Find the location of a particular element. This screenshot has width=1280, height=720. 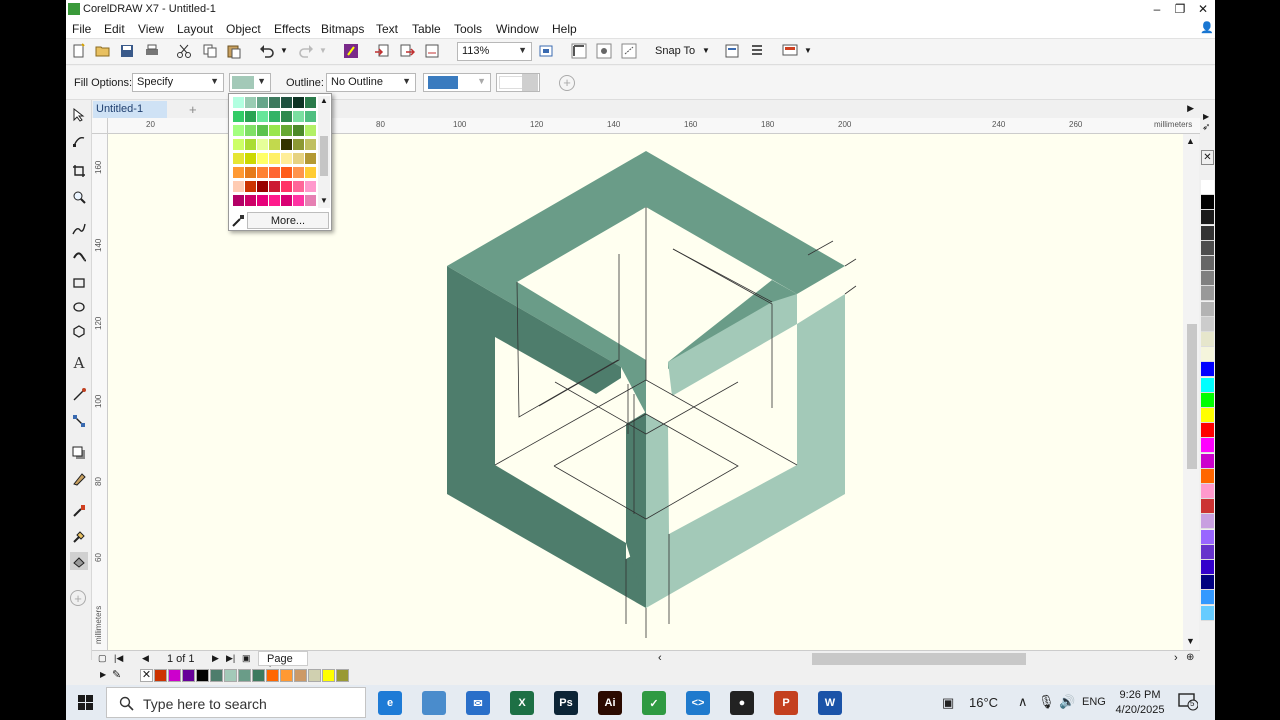

ellipse-tool-icon is located at coordinates (79, 307).